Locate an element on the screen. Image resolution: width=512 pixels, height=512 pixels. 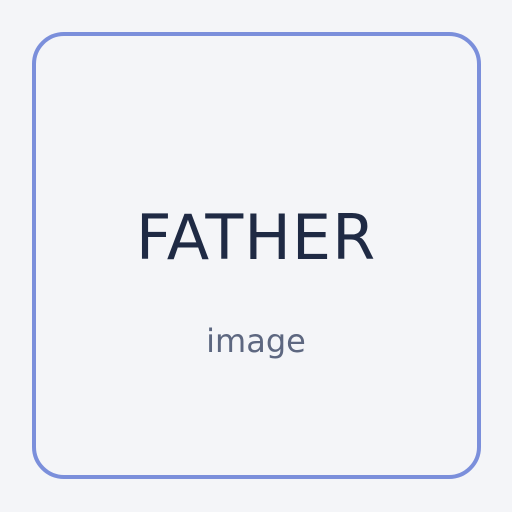
card-caption: image is located at coordinates (256, 341).